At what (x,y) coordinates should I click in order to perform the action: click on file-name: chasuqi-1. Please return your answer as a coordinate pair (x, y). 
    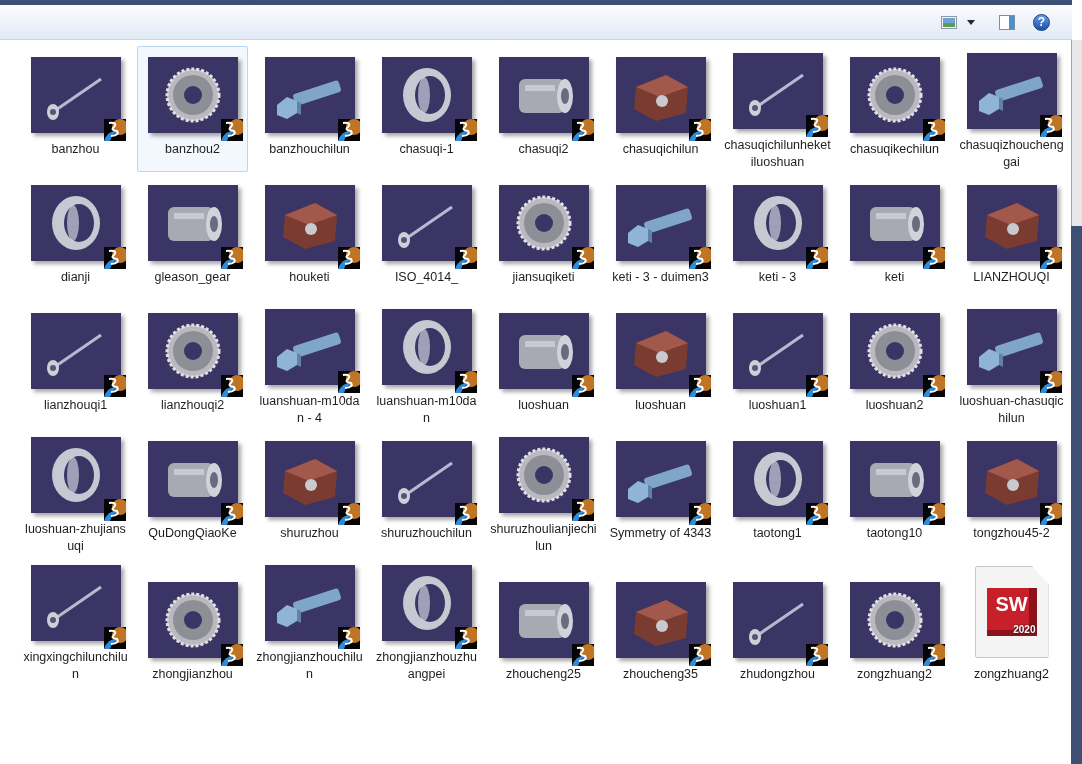
    Looking at the image, I should click on (426, 149).